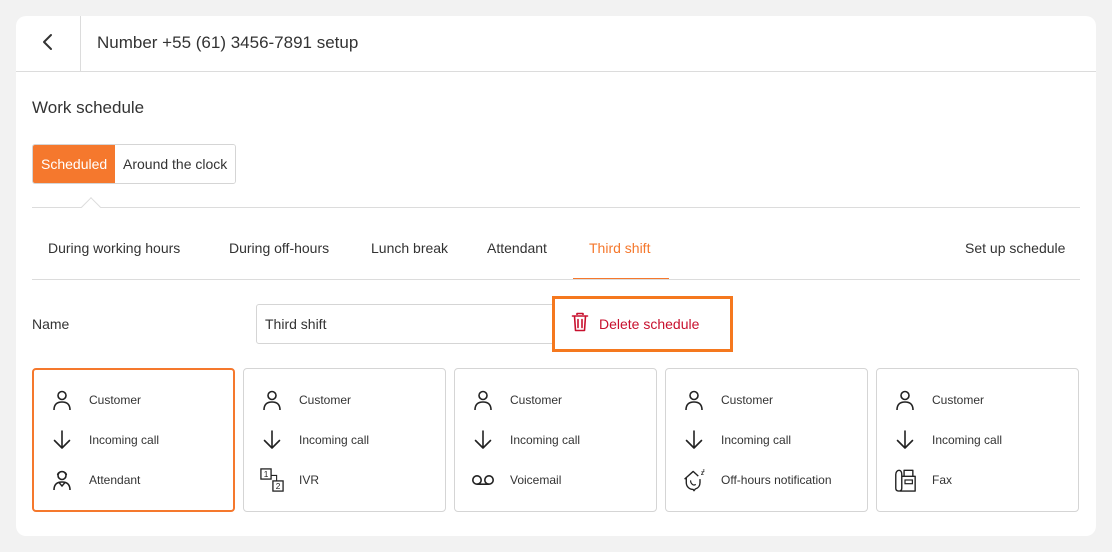  Describe the element at coordinates (556, 44) in the screenshot. I see `header: Number +55 (61) 3456-7891 setup` at that location.